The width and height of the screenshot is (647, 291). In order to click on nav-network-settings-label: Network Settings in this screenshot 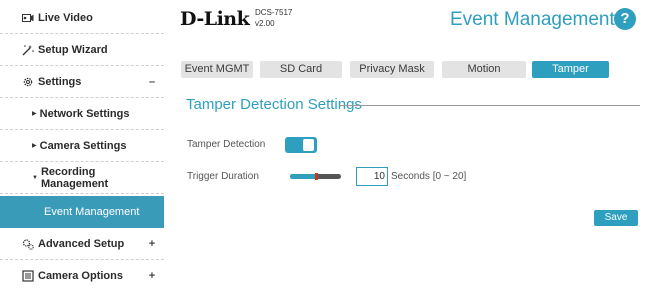, I will do `click(84, 113)`.